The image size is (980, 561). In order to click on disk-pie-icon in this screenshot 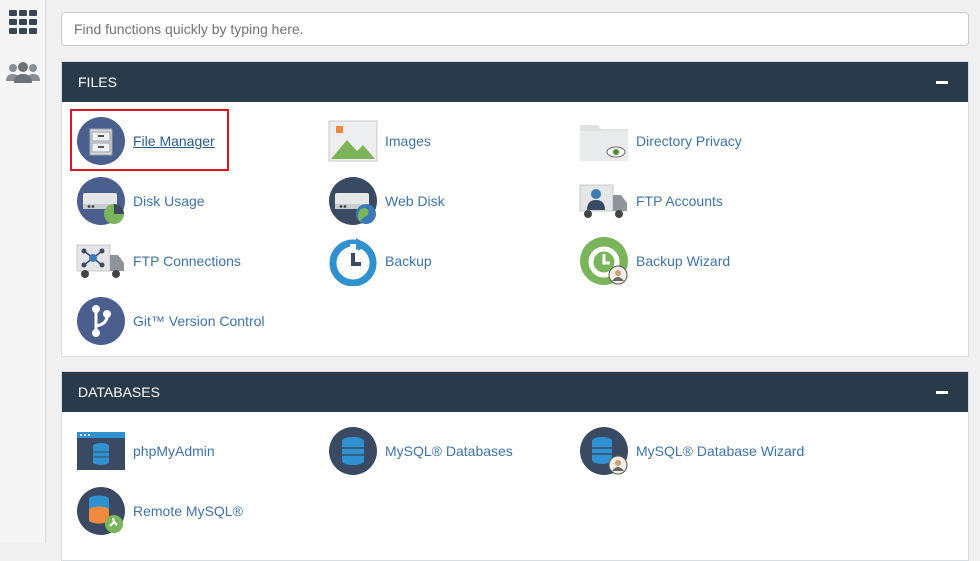, I will do `click(101, 201)`.